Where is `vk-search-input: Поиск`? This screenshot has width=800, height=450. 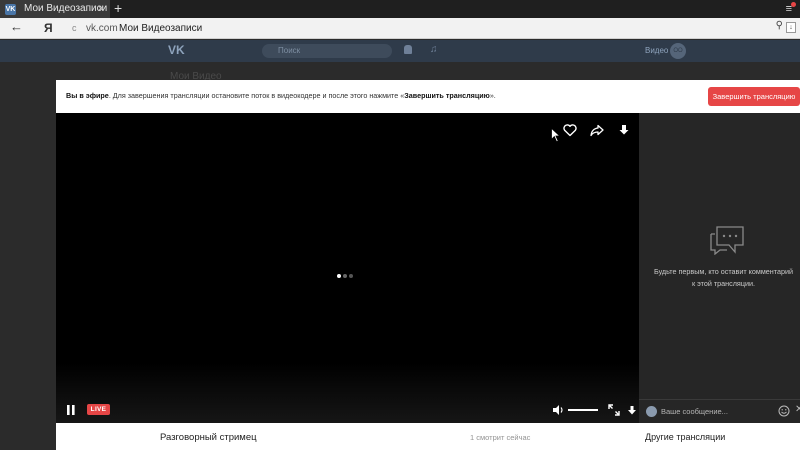
vk-search-input: Поиск is located at coordinates (327, 51).